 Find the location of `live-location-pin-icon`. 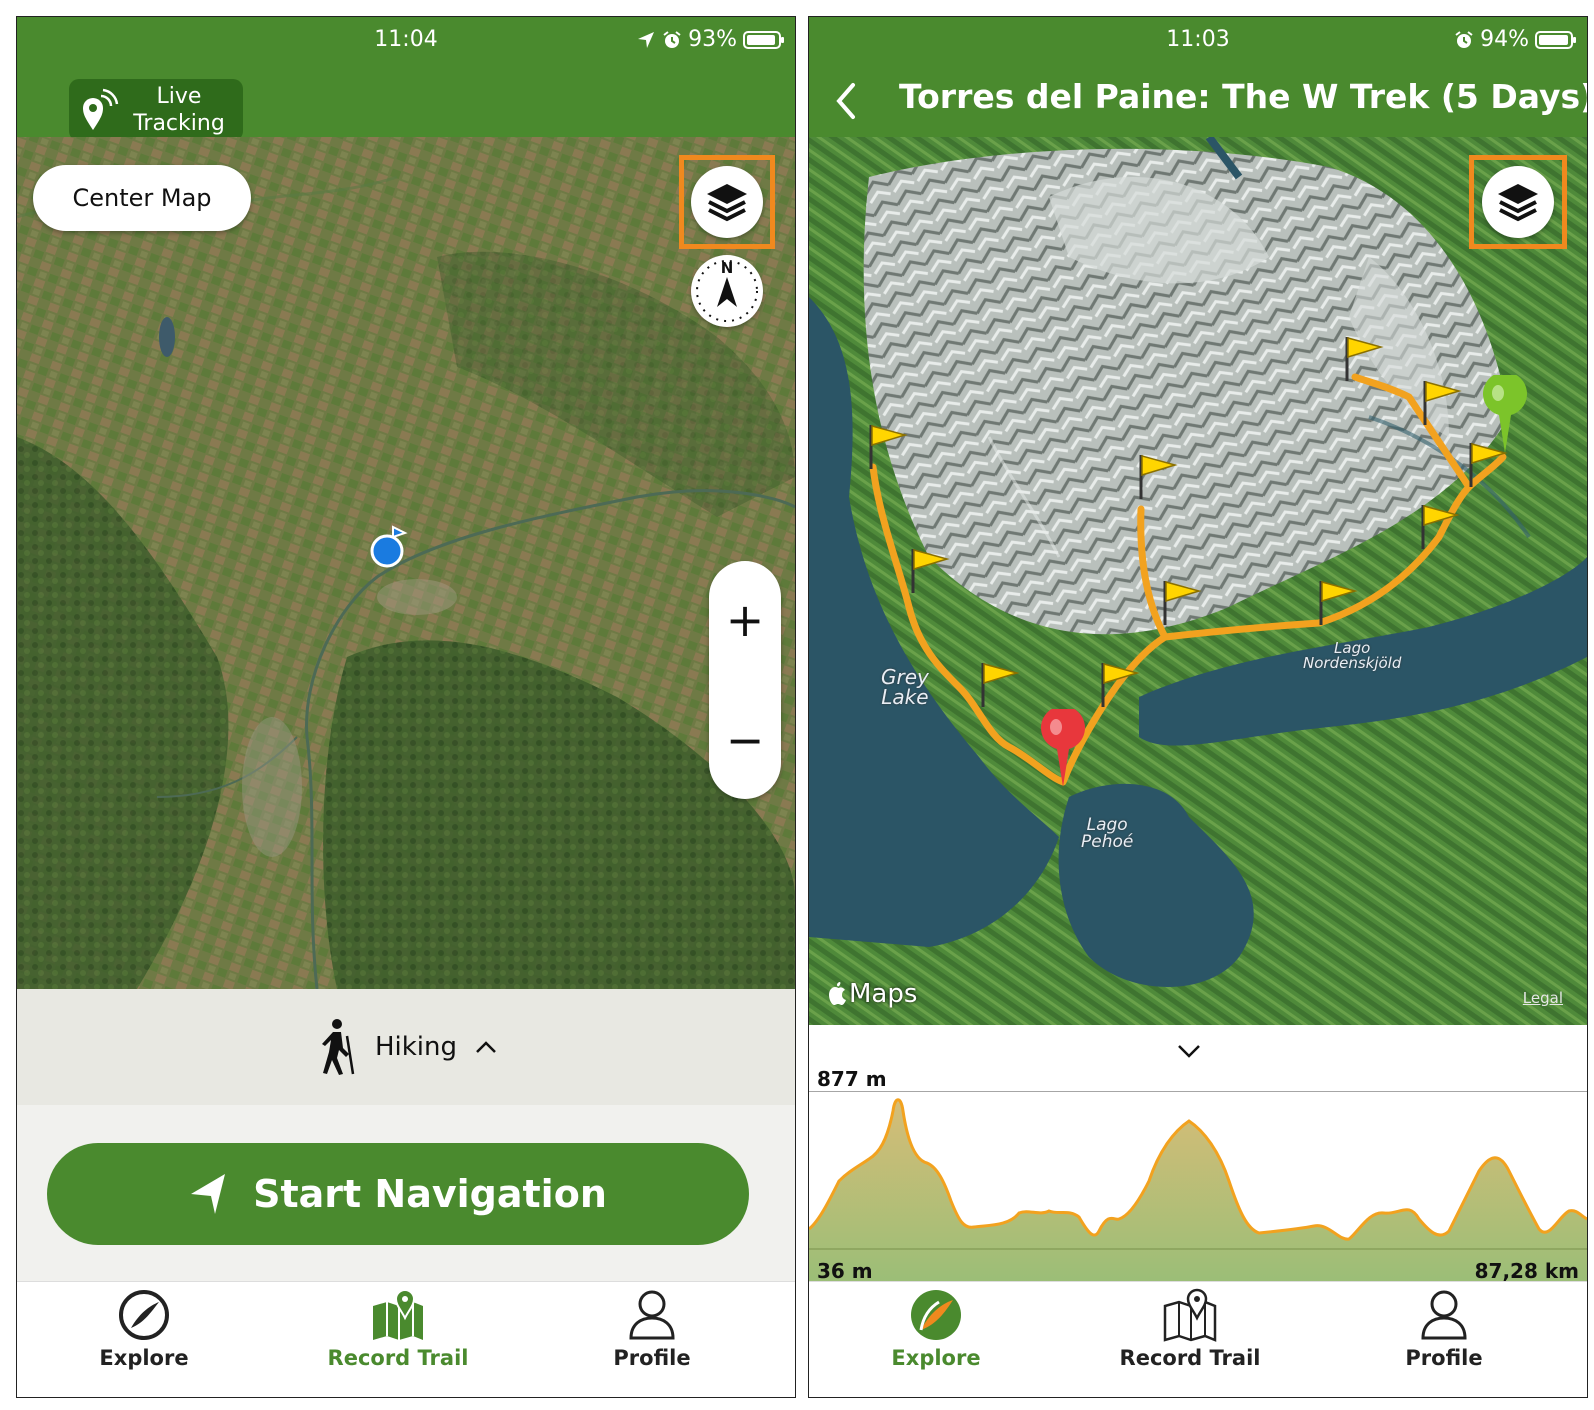

live-location-pin-icon is located at coordinates (101, 109).